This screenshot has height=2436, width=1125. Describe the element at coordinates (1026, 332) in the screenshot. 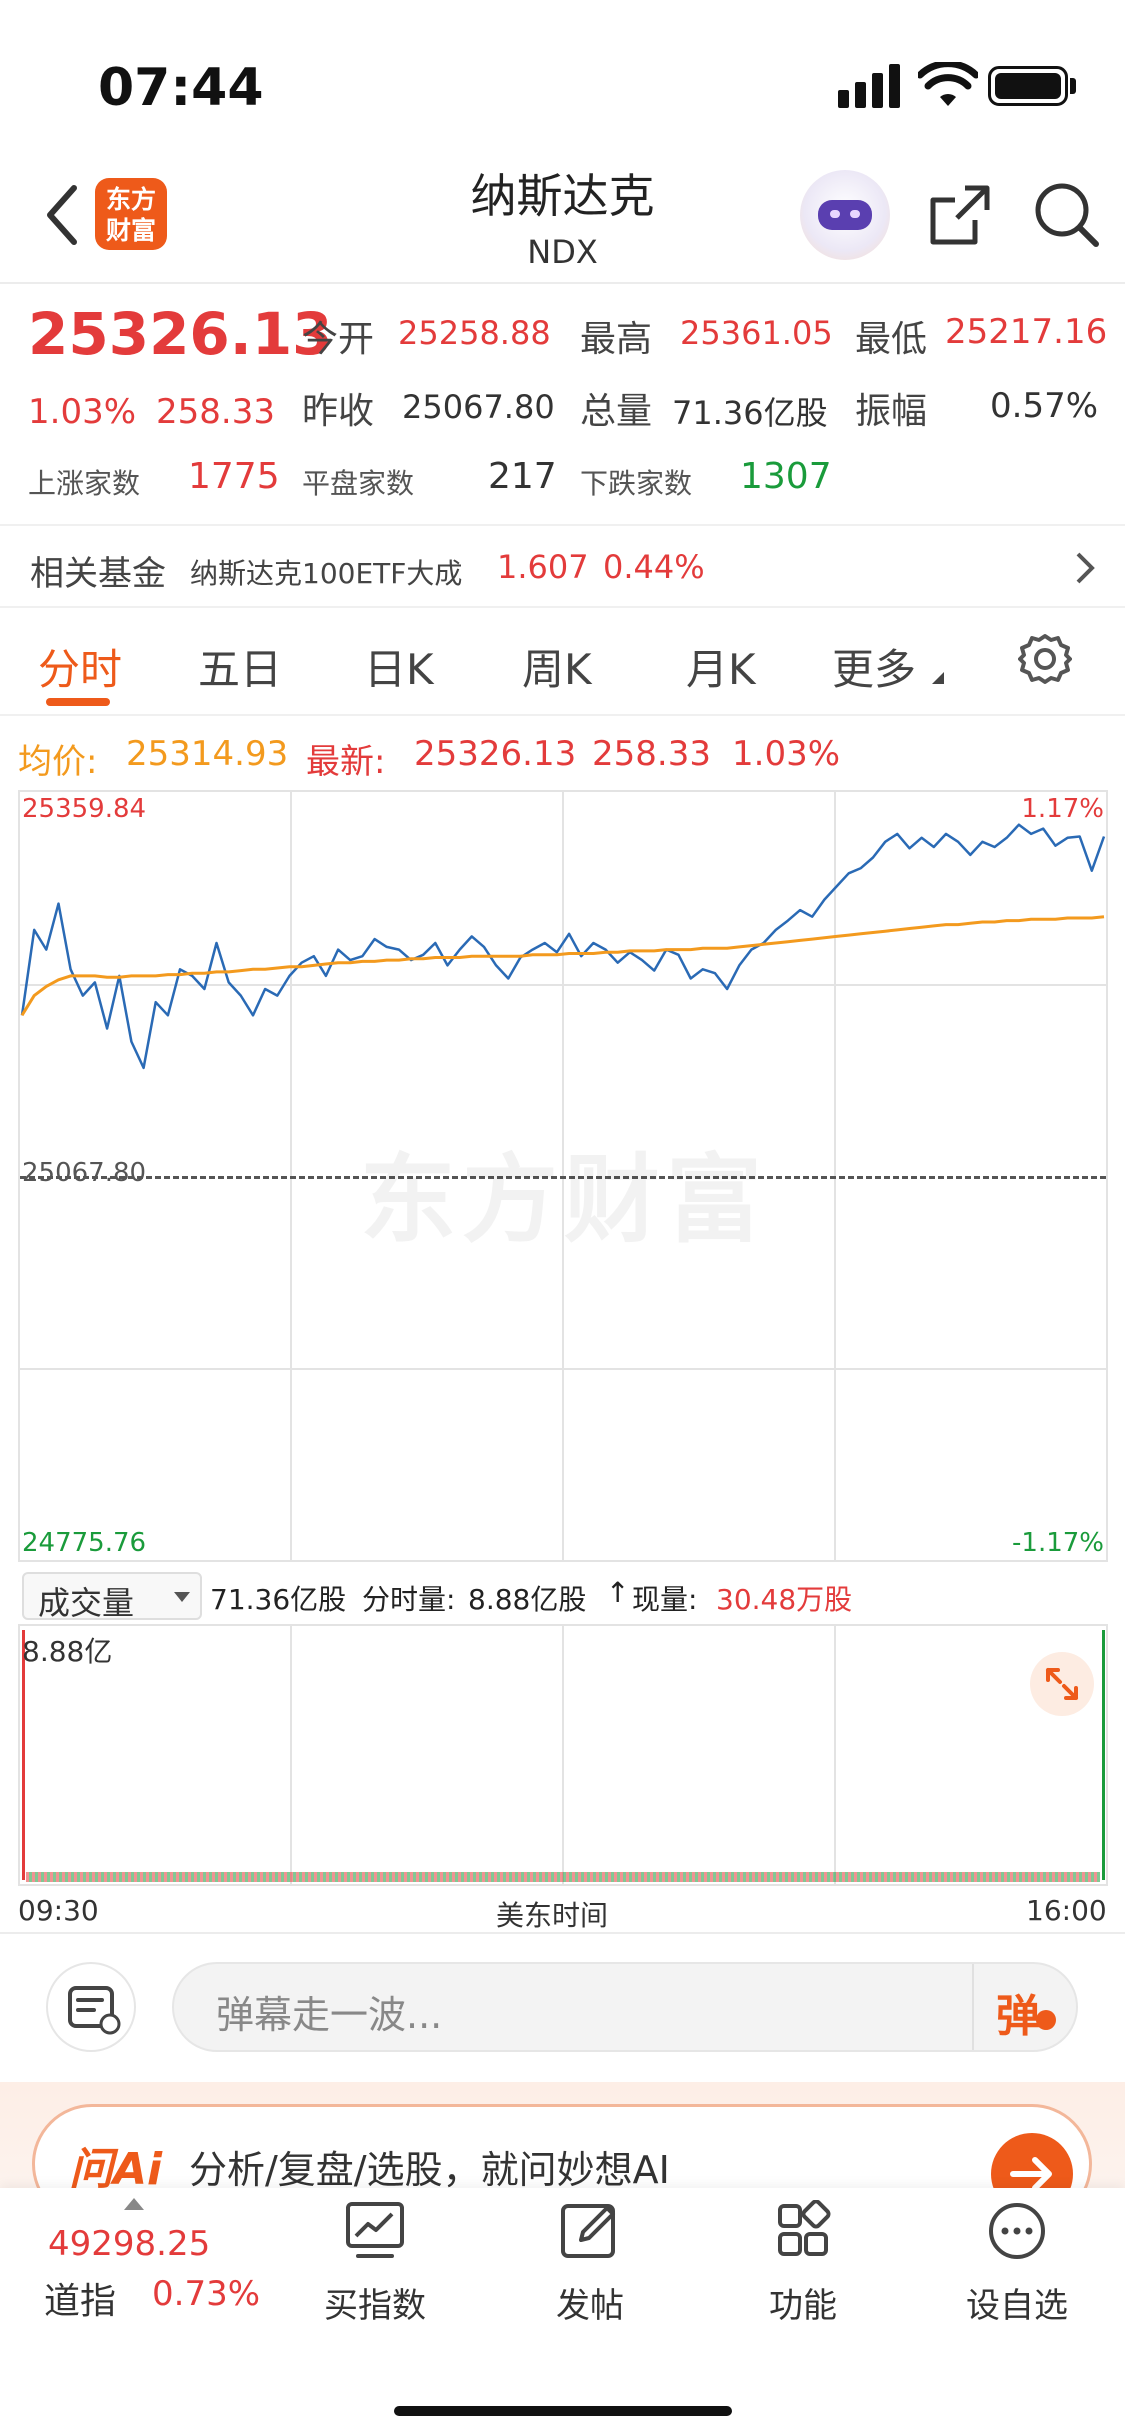

I see `low-value: 25217.16` at that location.